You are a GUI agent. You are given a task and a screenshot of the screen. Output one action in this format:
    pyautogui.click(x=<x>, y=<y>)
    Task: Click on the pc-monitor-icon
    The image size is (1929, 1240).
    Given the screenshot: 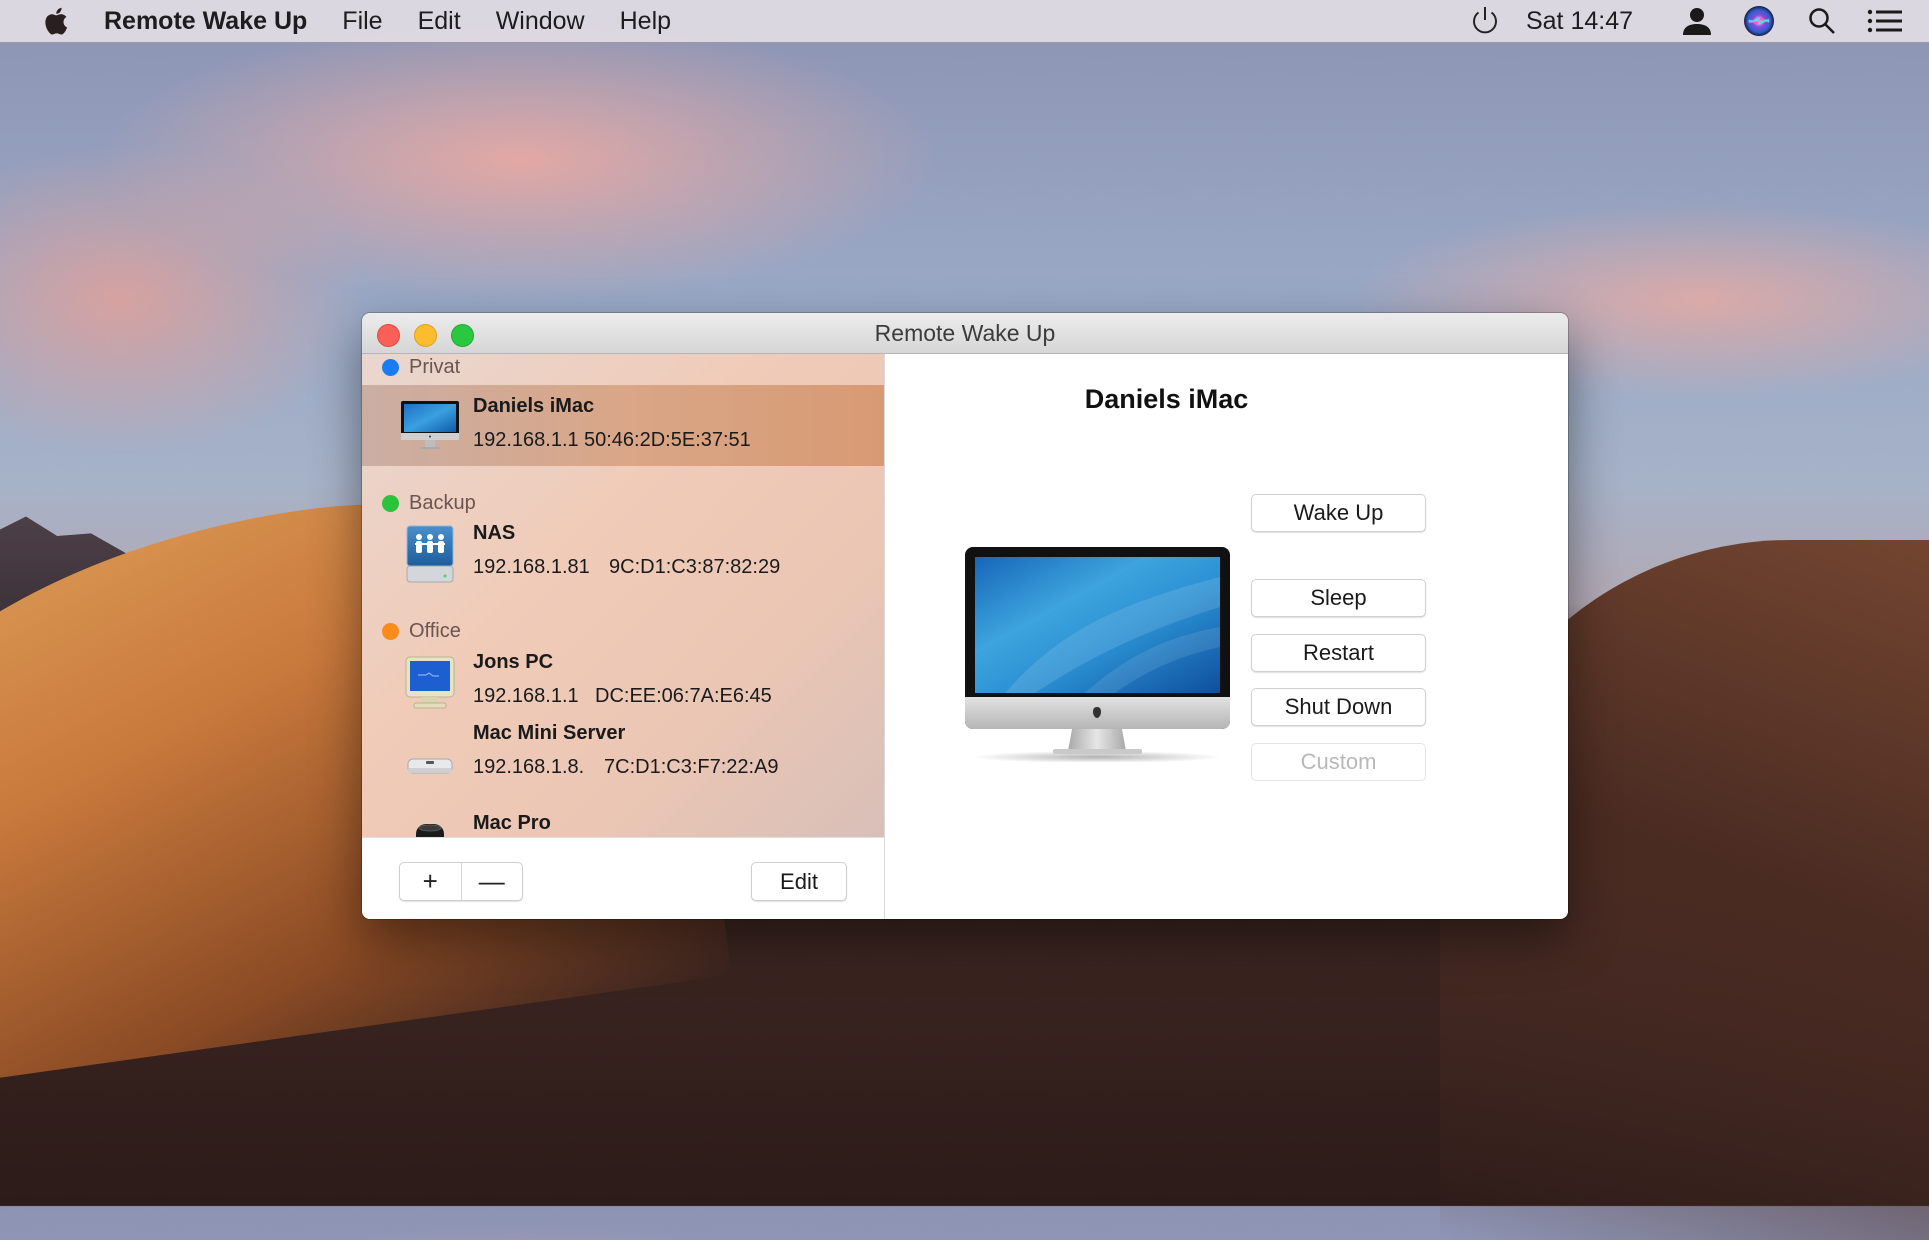 What is the action you would take?
    pyautogui.click(x=430, y=683)
    